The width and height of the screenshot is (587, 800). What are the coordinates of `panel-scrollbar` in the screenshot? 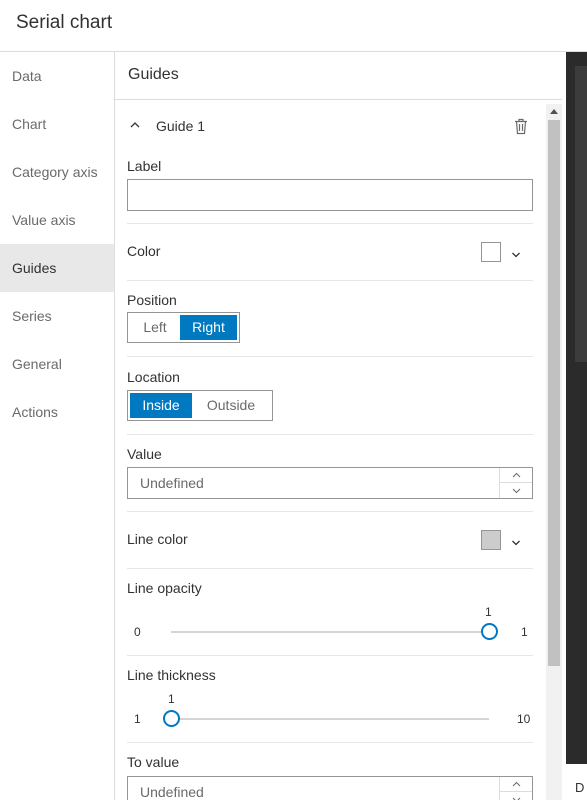 It's located at (554, 452).